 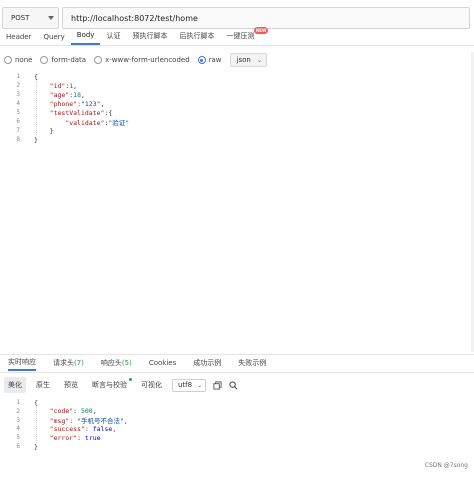 I want to click on radio-label: none, so click(x=24, y=60).